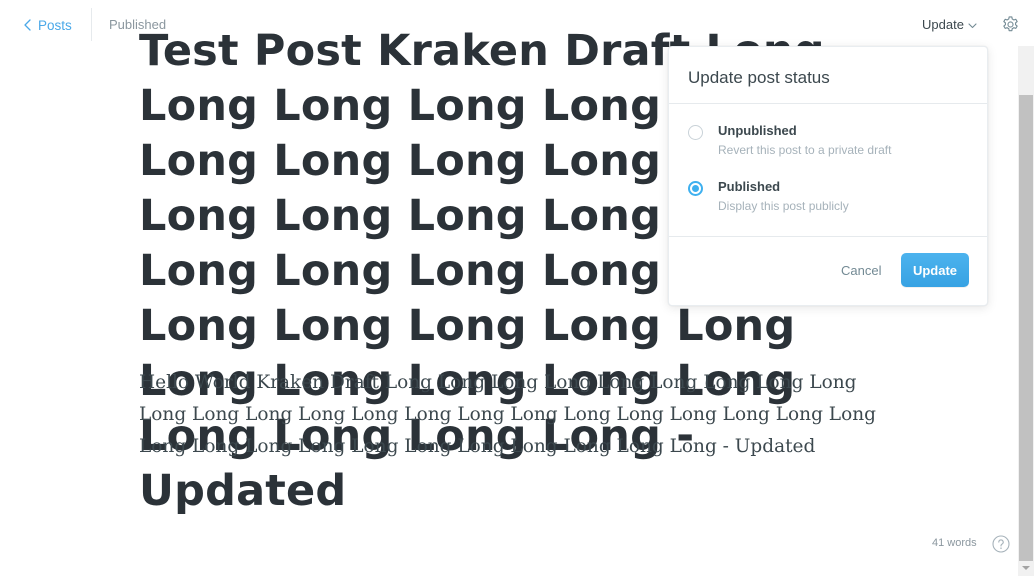  What do you see at coordinates (55, 25) in the screenshot?
I see `back-link-label: Posts` at bounding box center [55, 25].